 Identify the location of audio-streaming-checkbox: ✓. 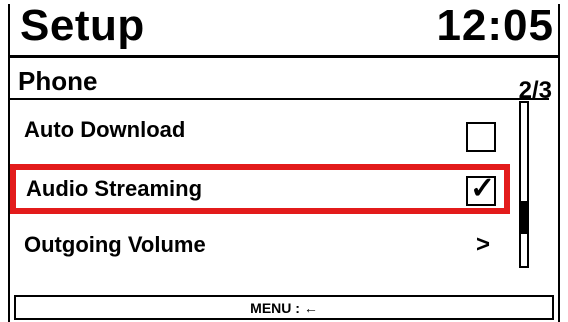
(481, 189).